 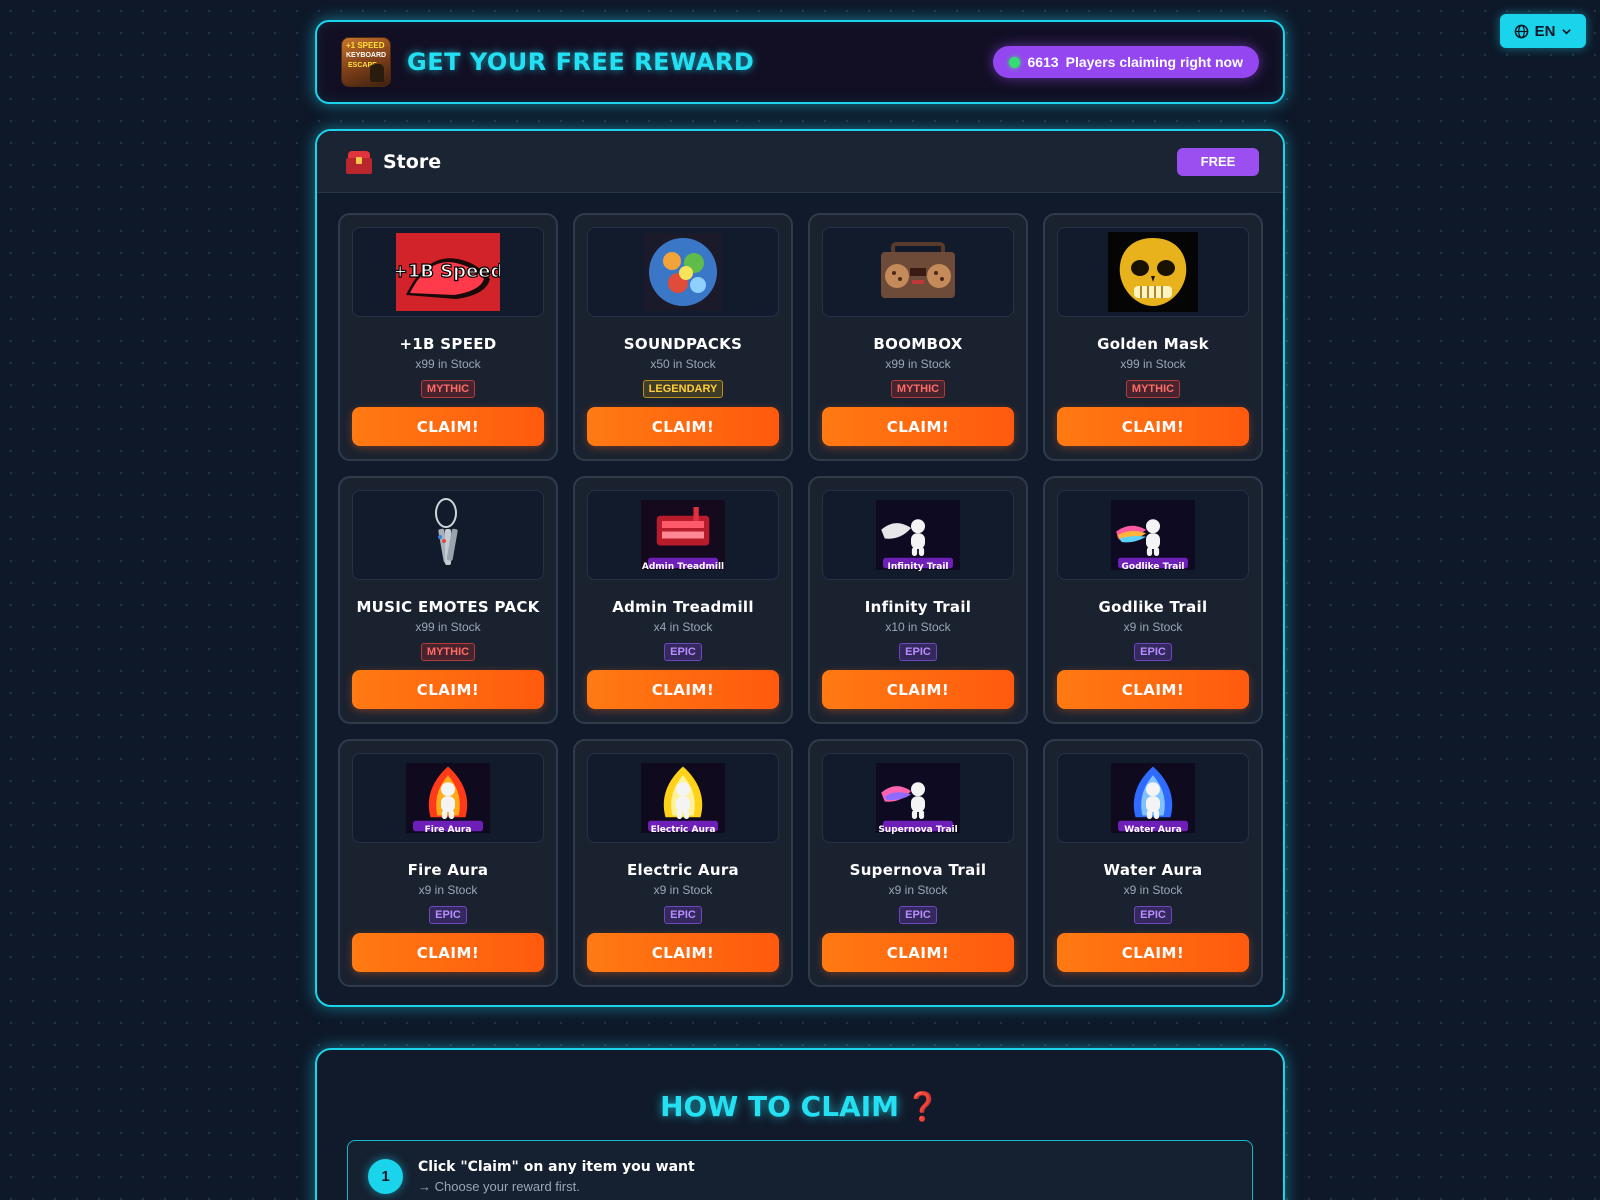 I want to click on sound-icon, so click(x=683, y=272).